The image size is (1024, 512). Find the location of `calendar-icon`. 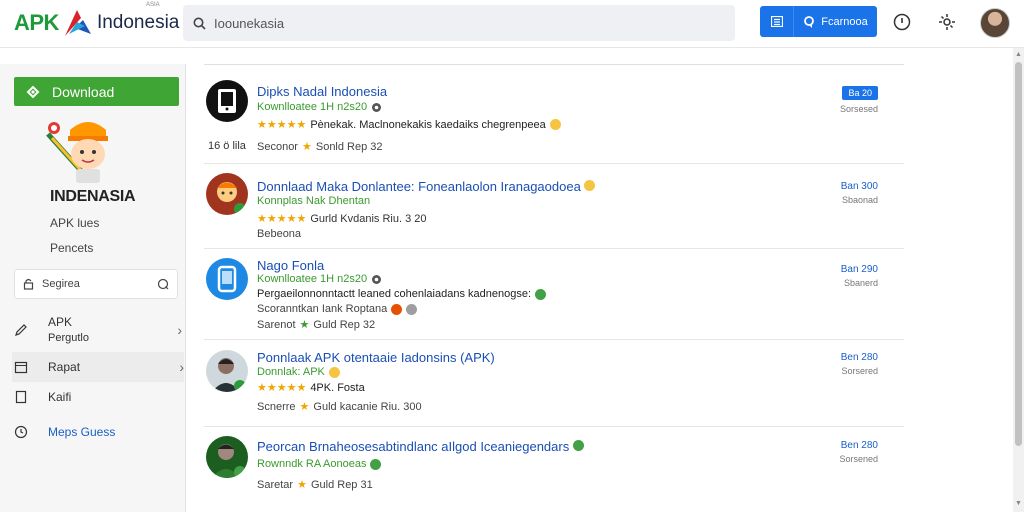

calendar-icon is located at coordinates (21, 367).